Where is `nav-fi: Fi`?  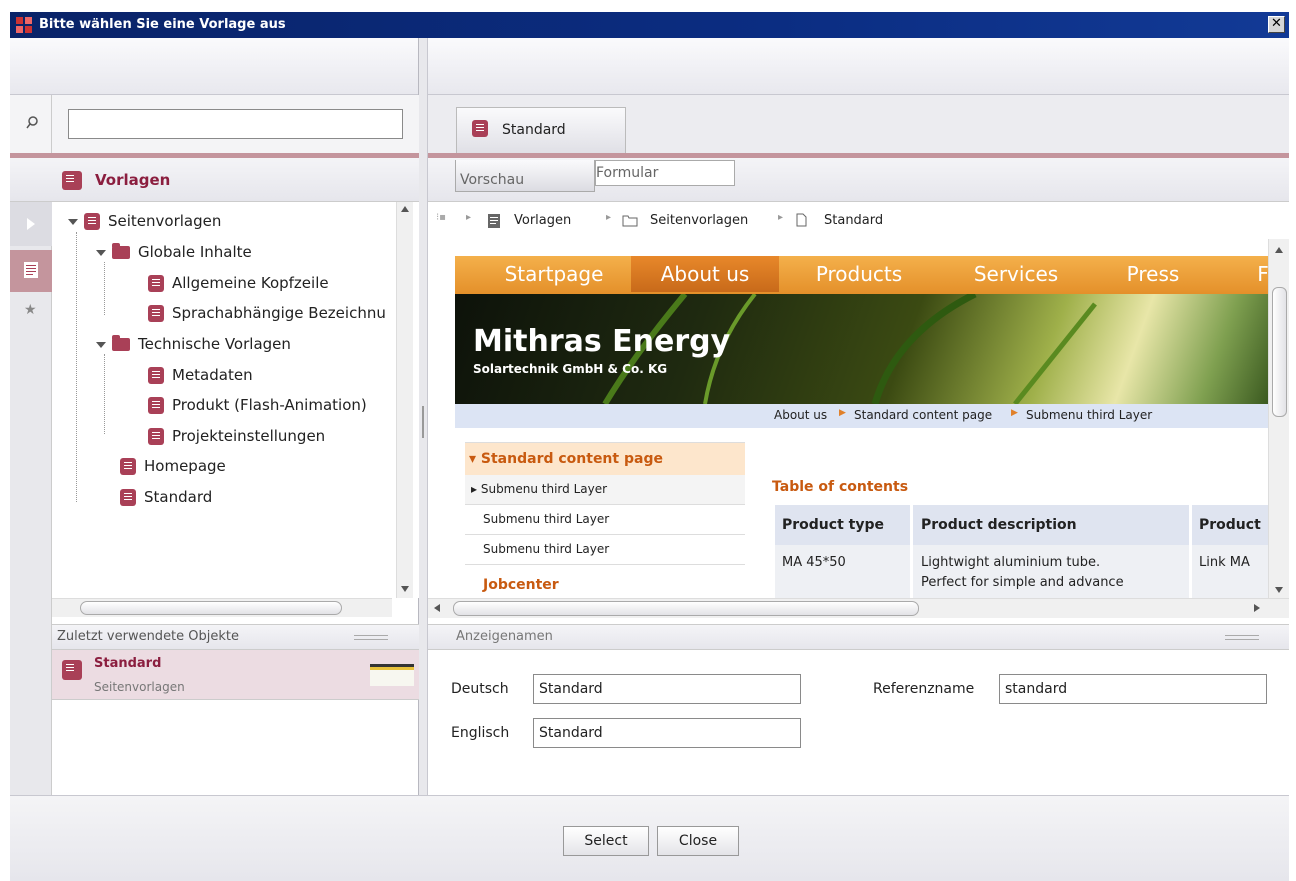 nav-fi: Fi is located at coordinates (1256, 274).